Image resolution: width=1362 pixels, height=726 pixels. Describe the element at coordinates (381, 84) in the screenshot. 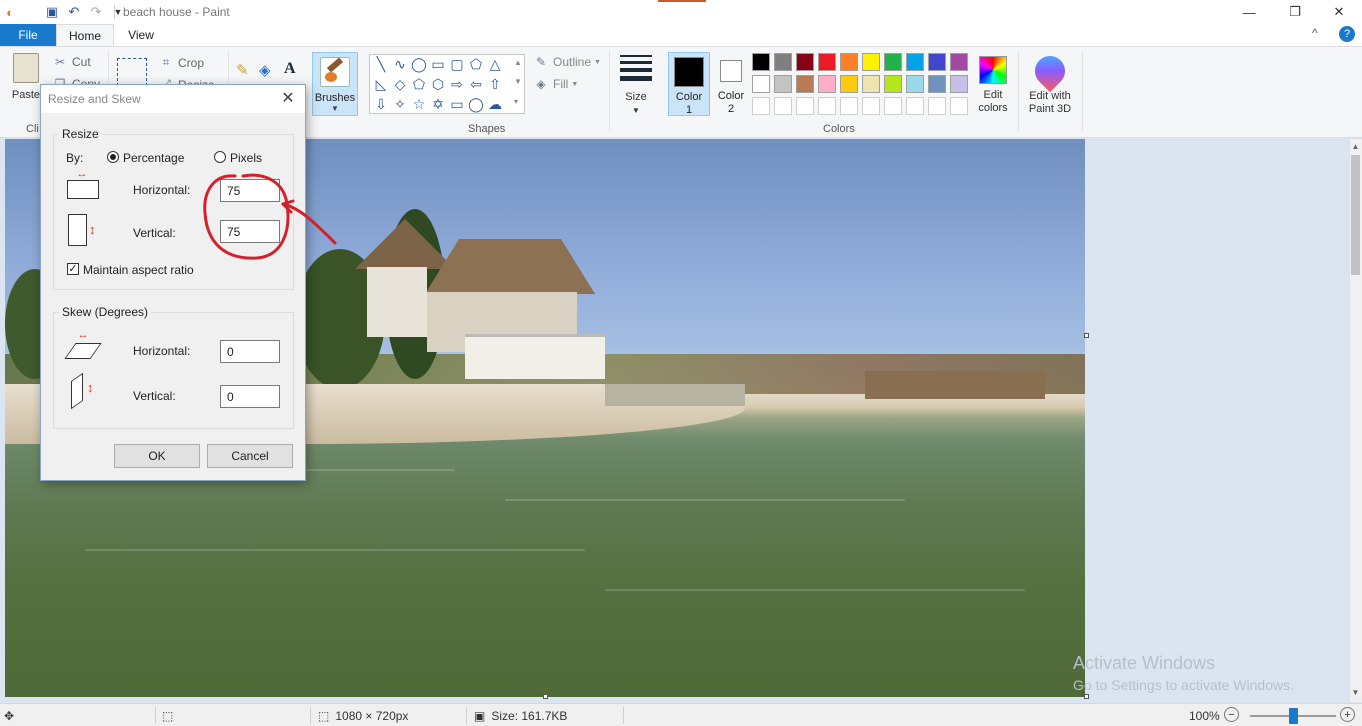

I see `right-triangle-shape-icon: ◺` at that location.